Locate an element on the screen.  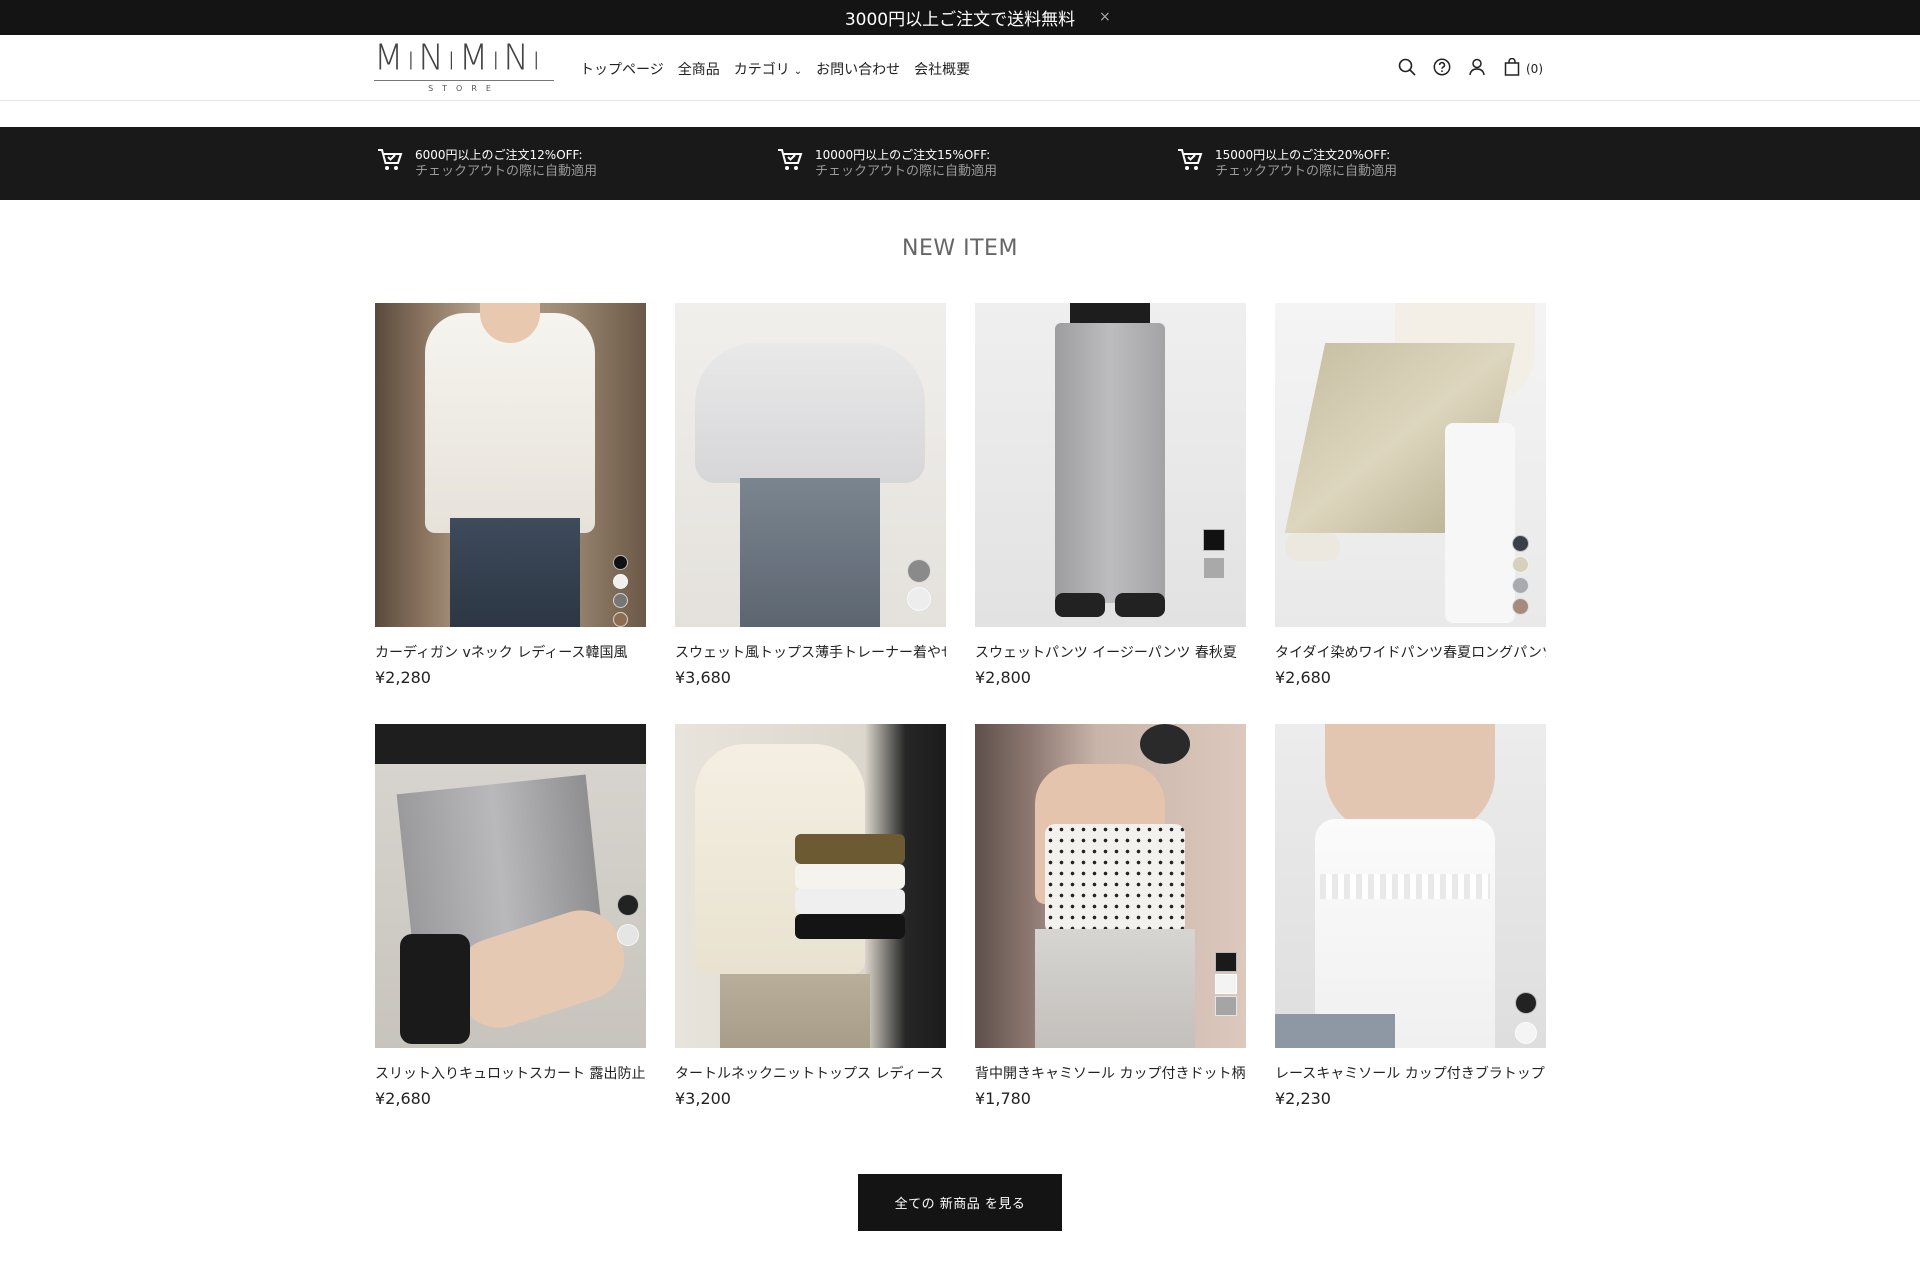
product-card: タイダイ染めワイドパンツ春夏ロングパンツ ¥2,680 is located at coordinates (1410, 495).